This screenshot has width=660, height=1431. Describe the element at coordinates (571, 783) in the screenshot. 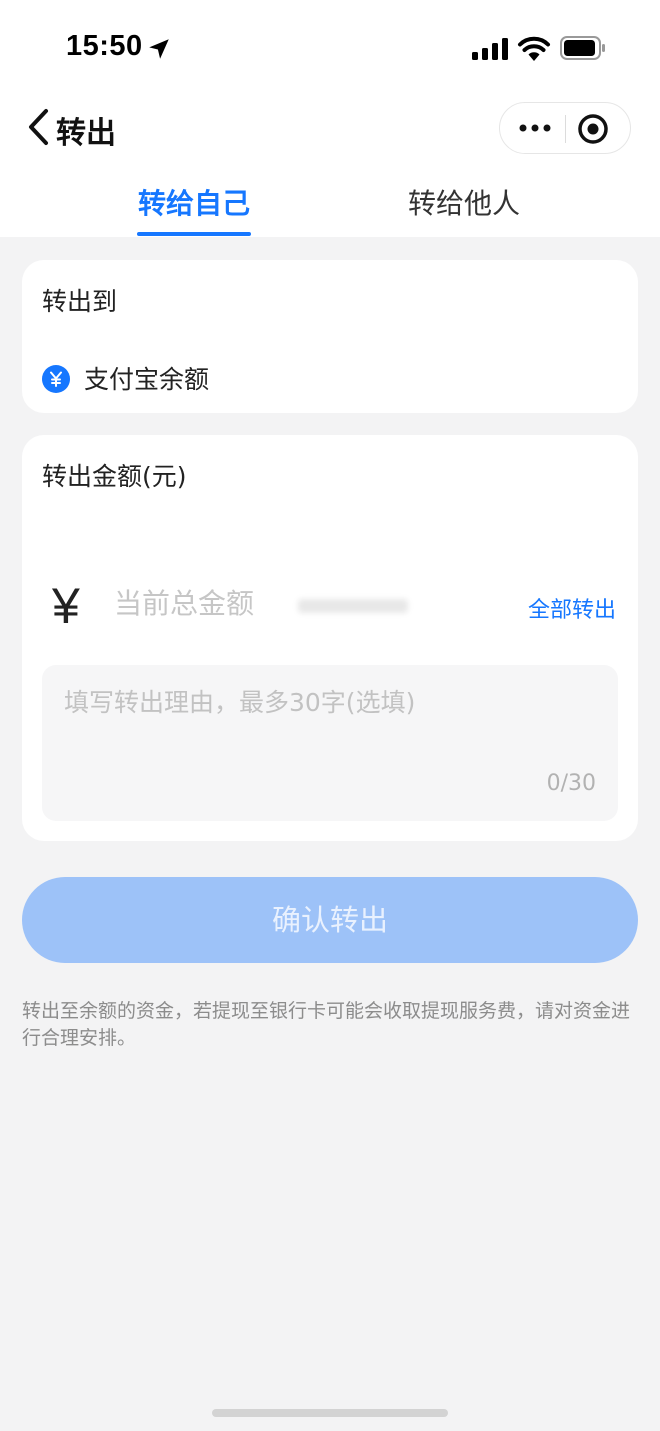

I see `char-count: 0/30` at that location.